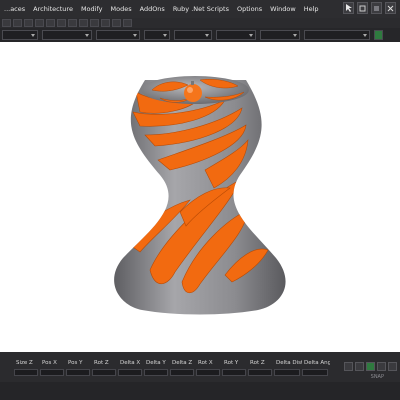 This screenshot has height=400, width=400. I want to click on label-rot-z-2: Rot Z, so click(257, 363).